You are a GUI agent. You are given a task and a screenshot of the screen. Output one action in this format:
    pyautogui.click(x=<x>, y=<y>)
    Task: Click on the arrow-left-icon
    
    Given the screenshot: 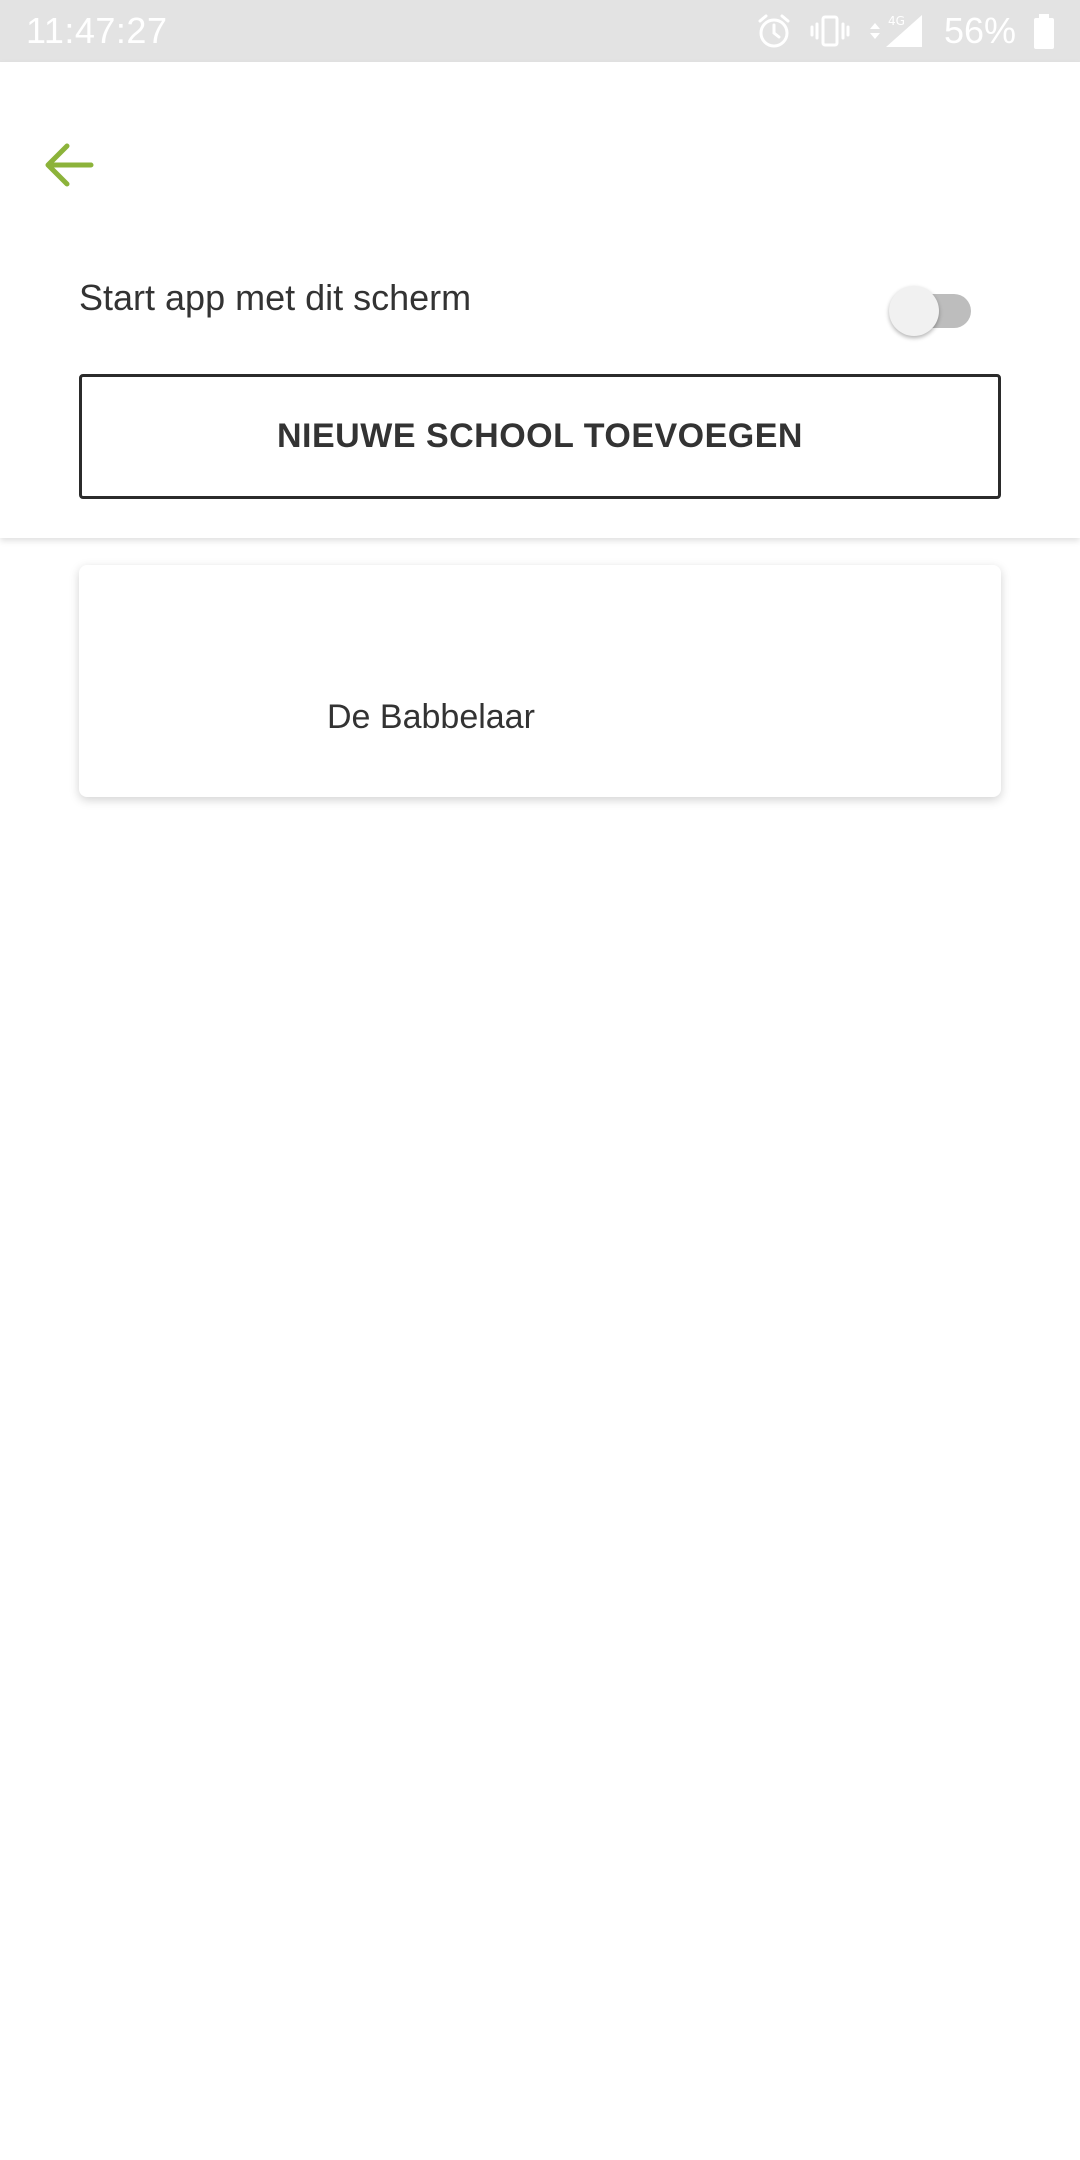 What is the action you would take?
    pyautogui.click(x=69, y=165)
    